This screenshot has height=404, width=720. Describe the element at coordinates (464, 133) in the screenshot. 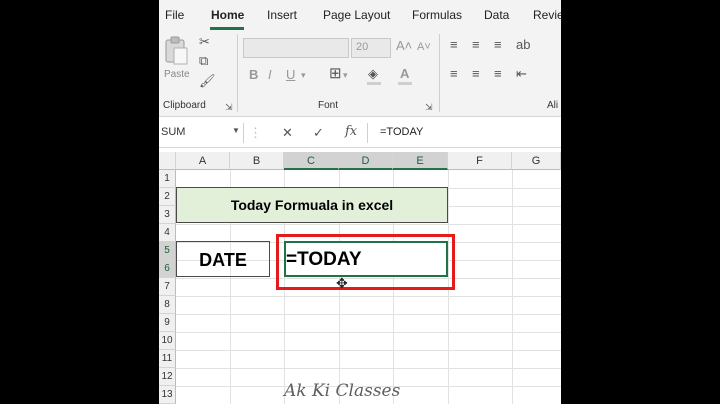

I see `formula-input: =TODAY` at that location.